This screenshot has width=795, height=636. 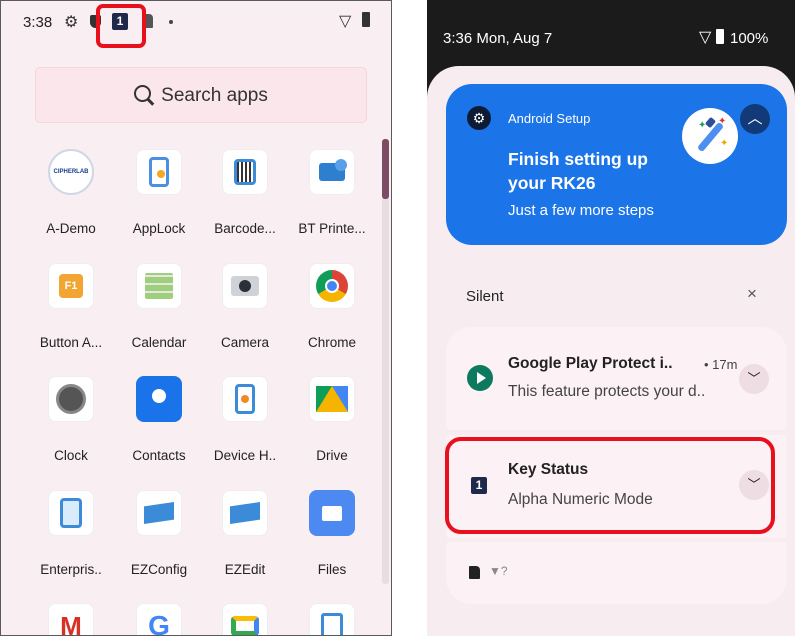 I want to click on wifi-unknown-icon: ▼?, so click(x=498, y=571).